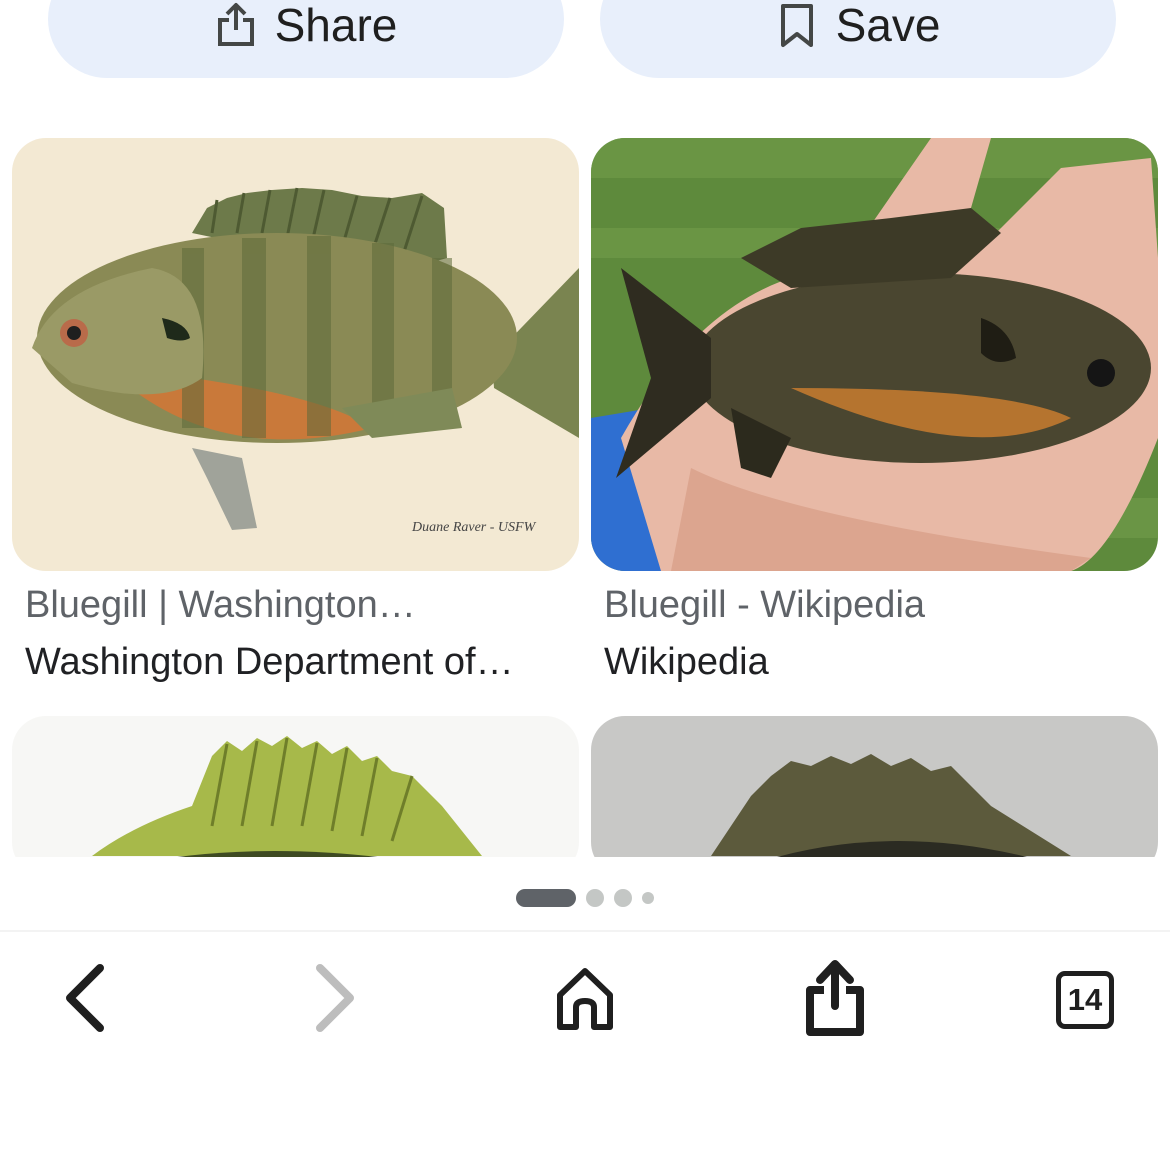 The width and height of the screenshot is (1170, 1170). I want to click on artist-watermark: Duane Raver - USFW, so click(474, 527).